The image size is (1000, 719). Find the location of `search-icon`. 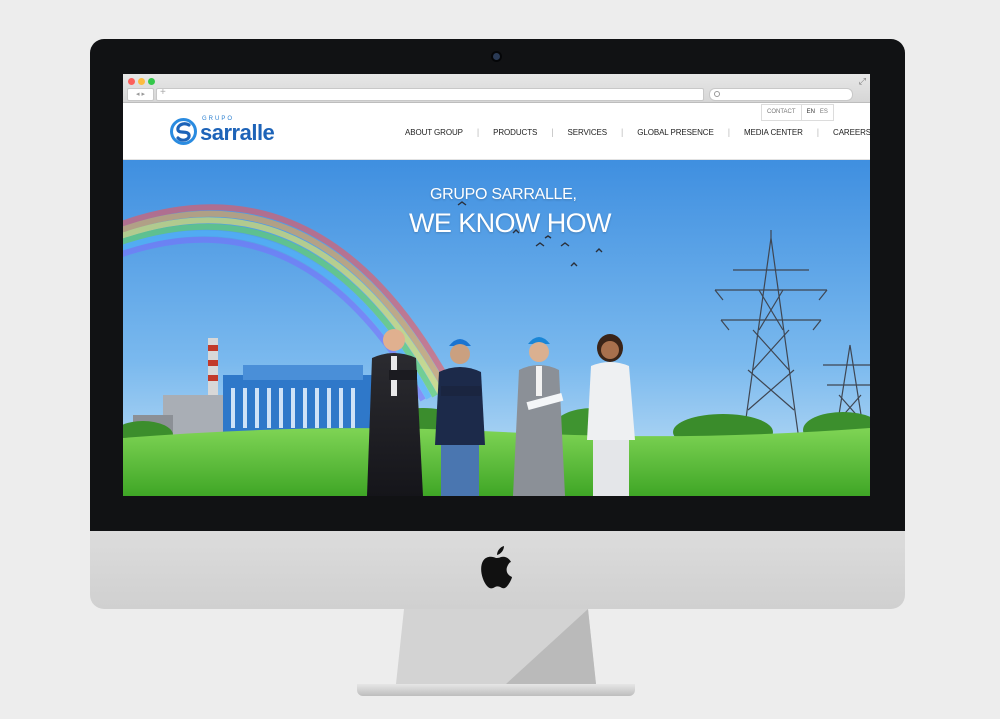

search-icon is located at coordinates (717, 94).